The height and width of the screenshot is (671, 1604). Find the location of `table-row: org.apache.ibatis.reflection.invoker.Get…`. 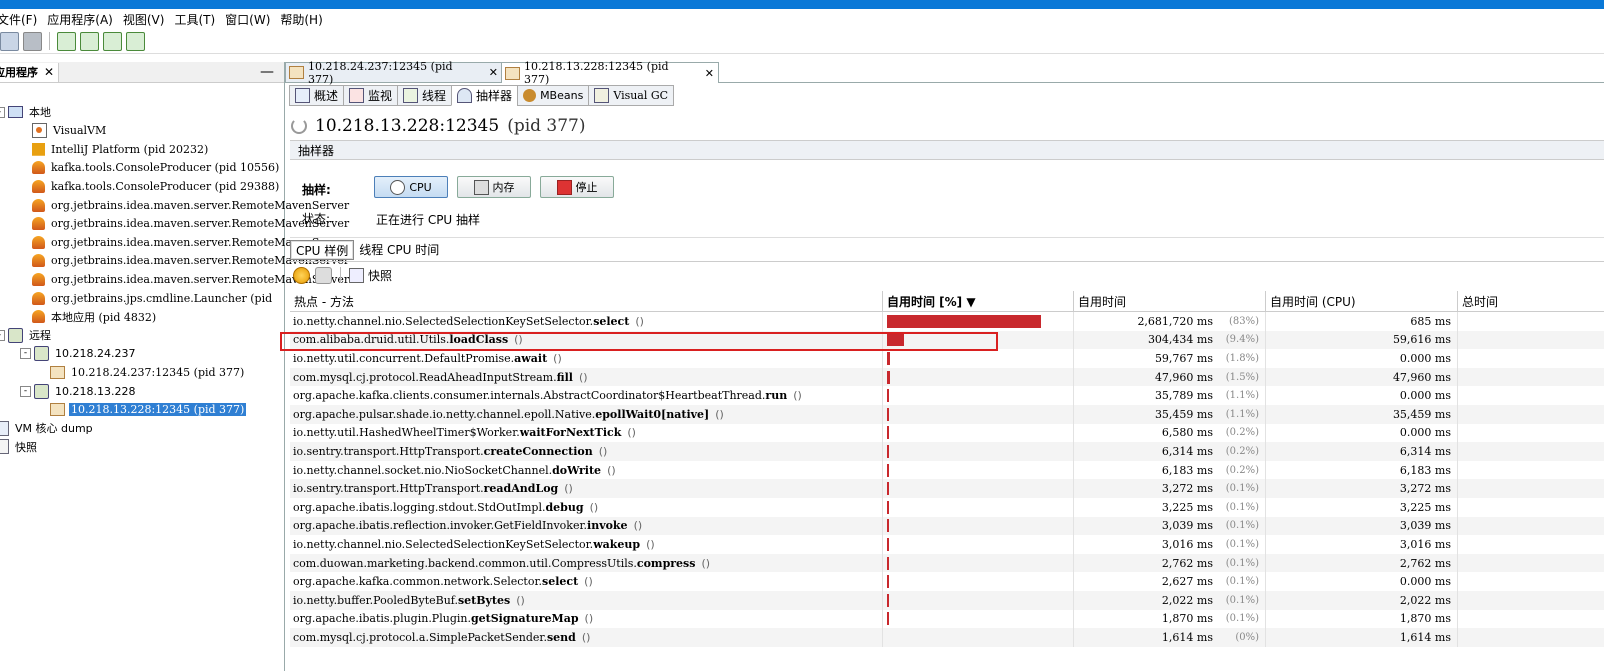

table-row: org.apache.ibatis.reflection.invoker.Get… is located at coordinates (947, 526).